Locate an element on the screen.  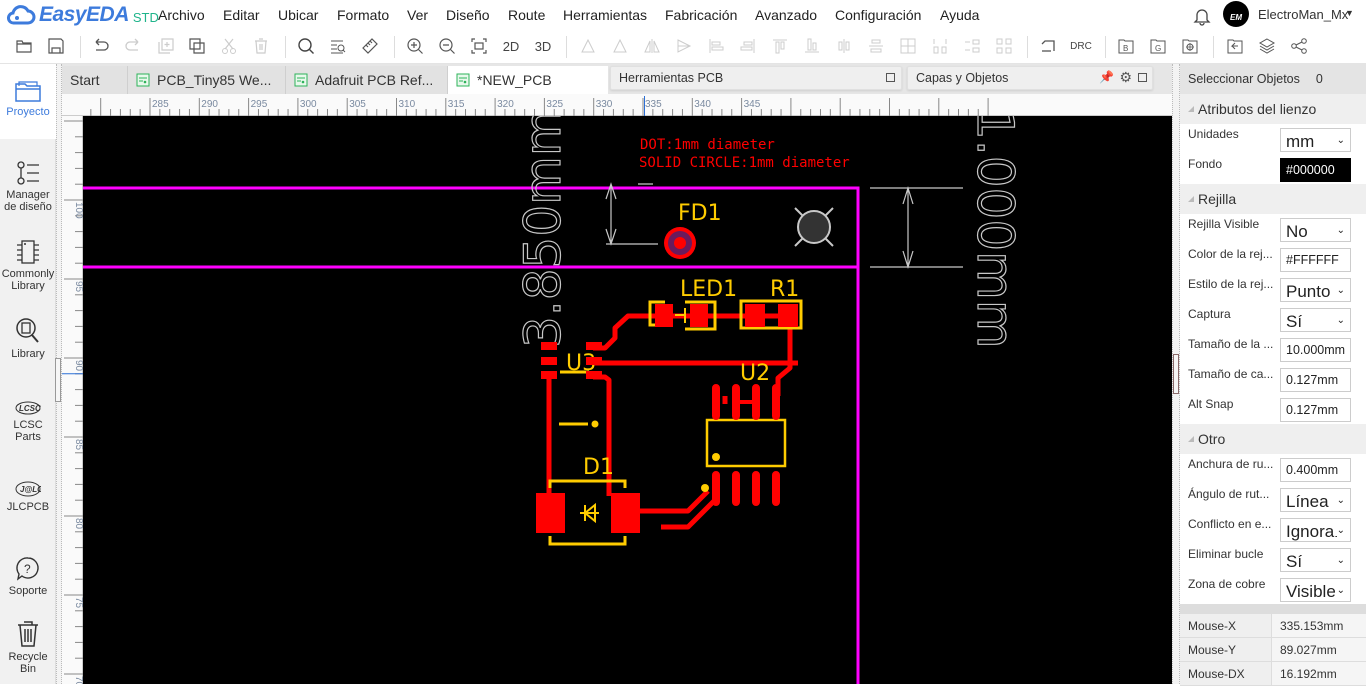
layers-icon is located at coordinates (1267, 46).